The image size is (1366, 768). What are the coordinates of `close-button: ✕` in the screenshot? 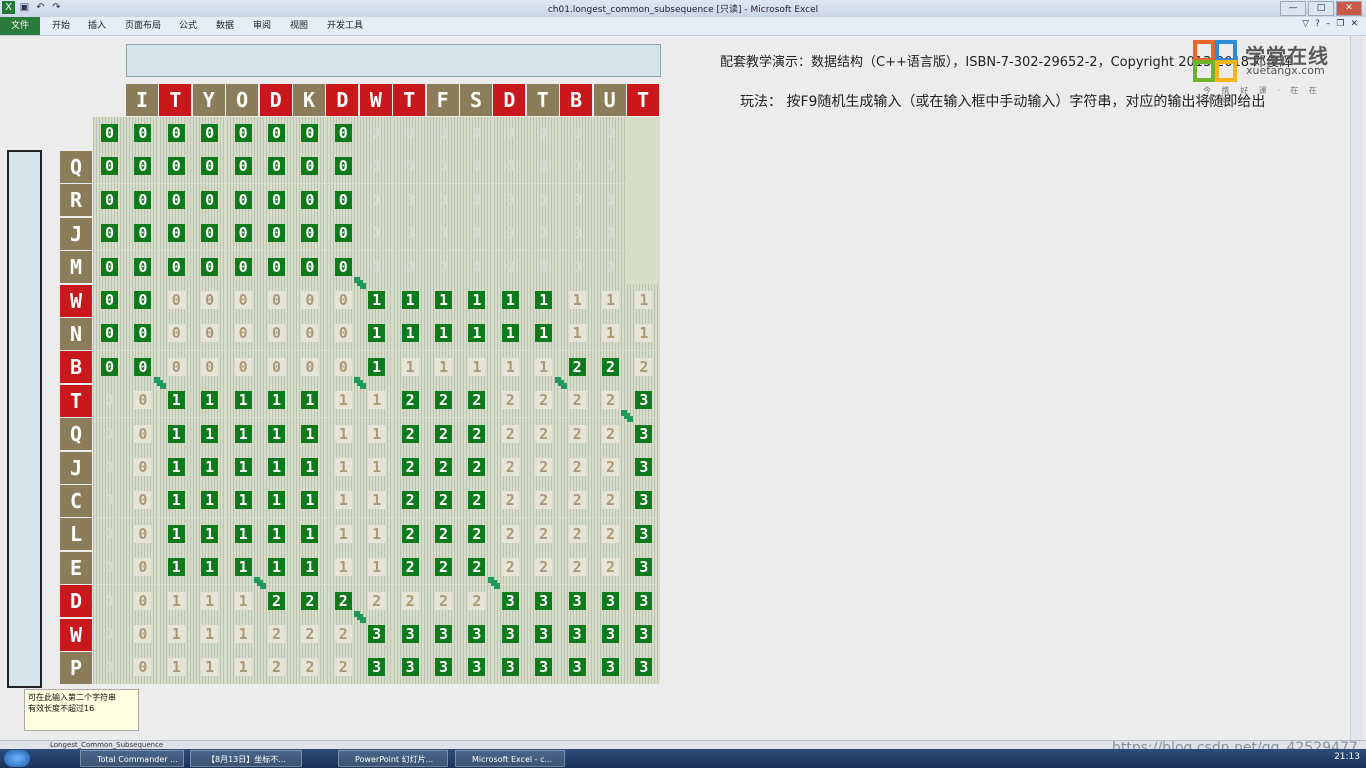 It's located at (1349, 8).